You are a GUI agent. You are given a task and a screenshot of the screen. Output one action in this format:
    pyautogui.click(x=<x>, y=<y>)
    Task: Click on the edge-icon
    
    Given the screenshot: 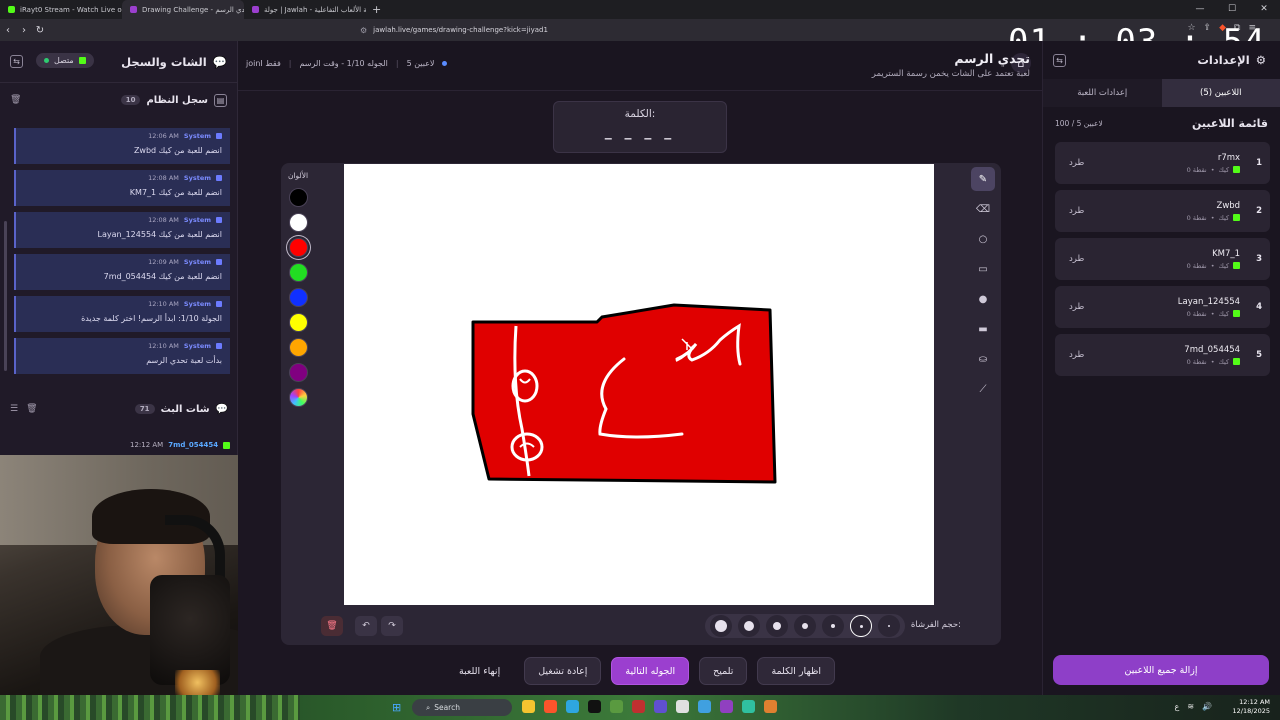 What is the action you would take?
    pyautogui.click(x=572, y=706)
    